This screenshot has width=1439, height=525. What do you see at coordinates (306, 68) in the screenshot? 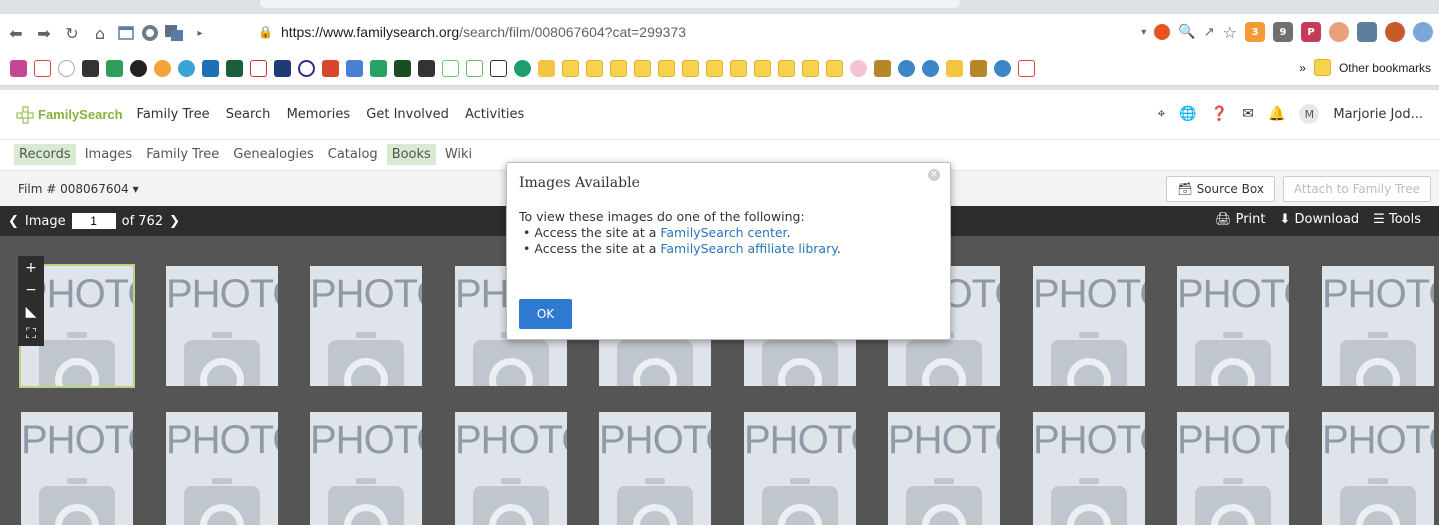
I see `bookmark-oval-icon` at bounding box center [306, 68].